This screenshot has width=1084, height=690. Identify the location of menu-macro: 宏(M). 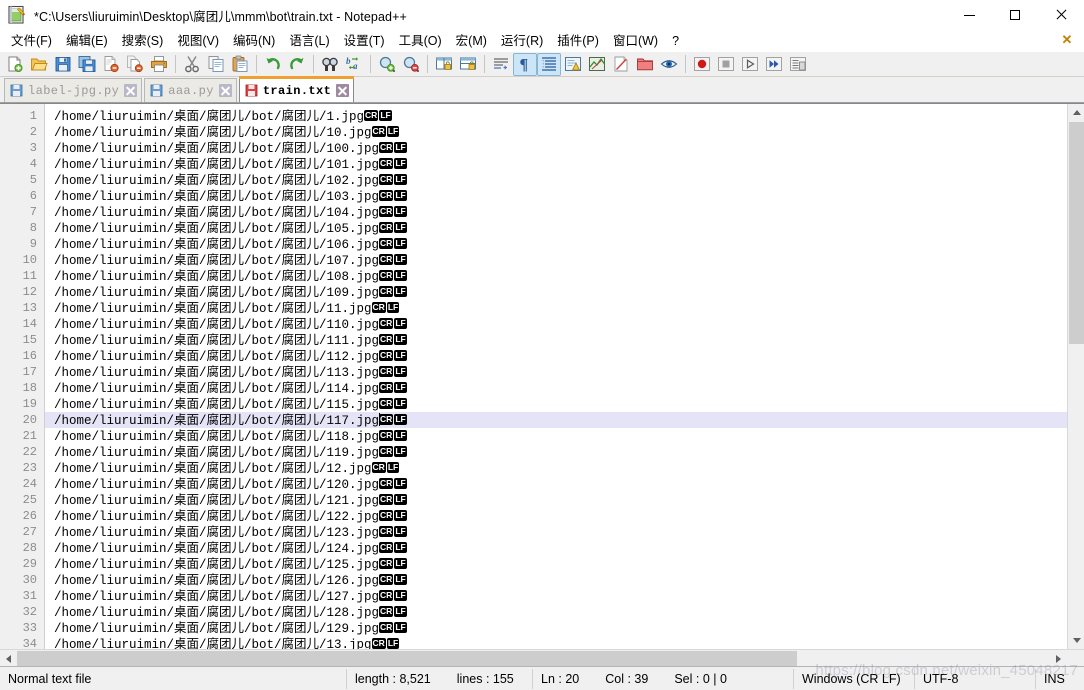
(471, 41).